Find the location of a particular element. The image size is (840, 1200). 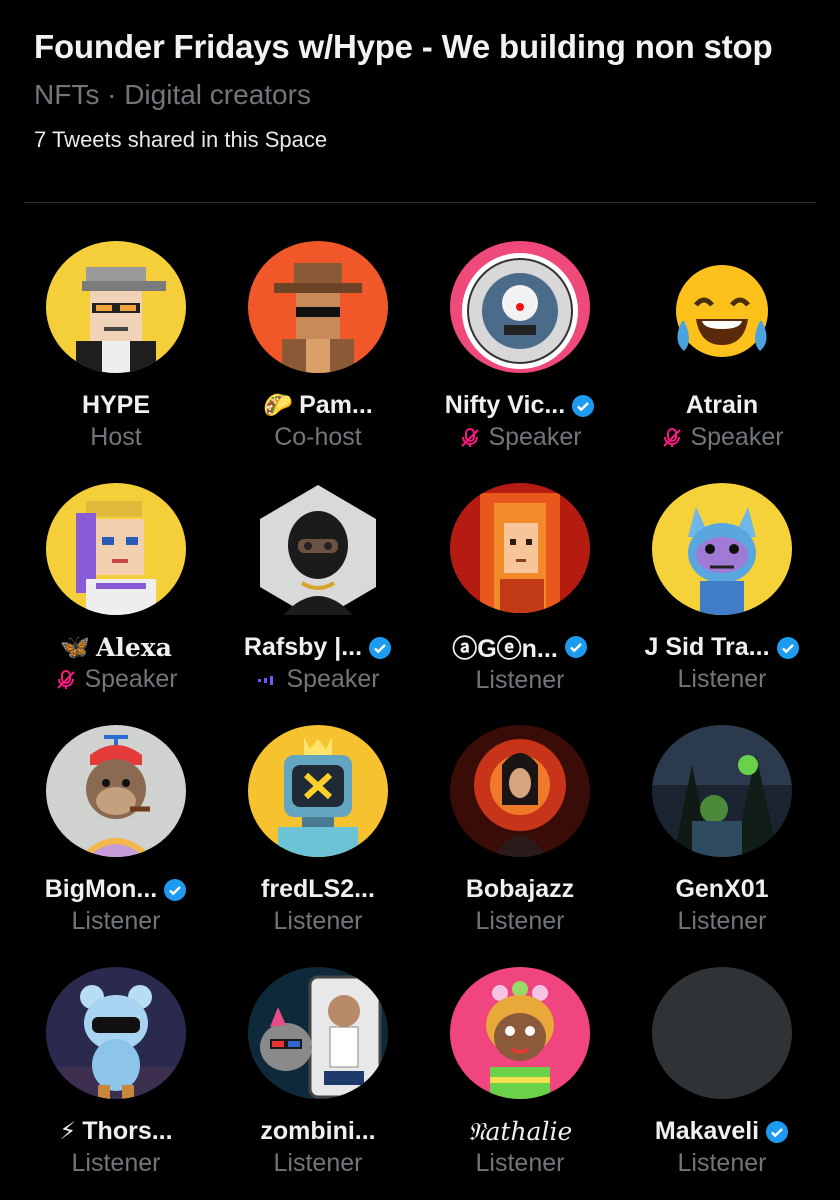

participant-name: HYPE is located at coordinates (116, 405).